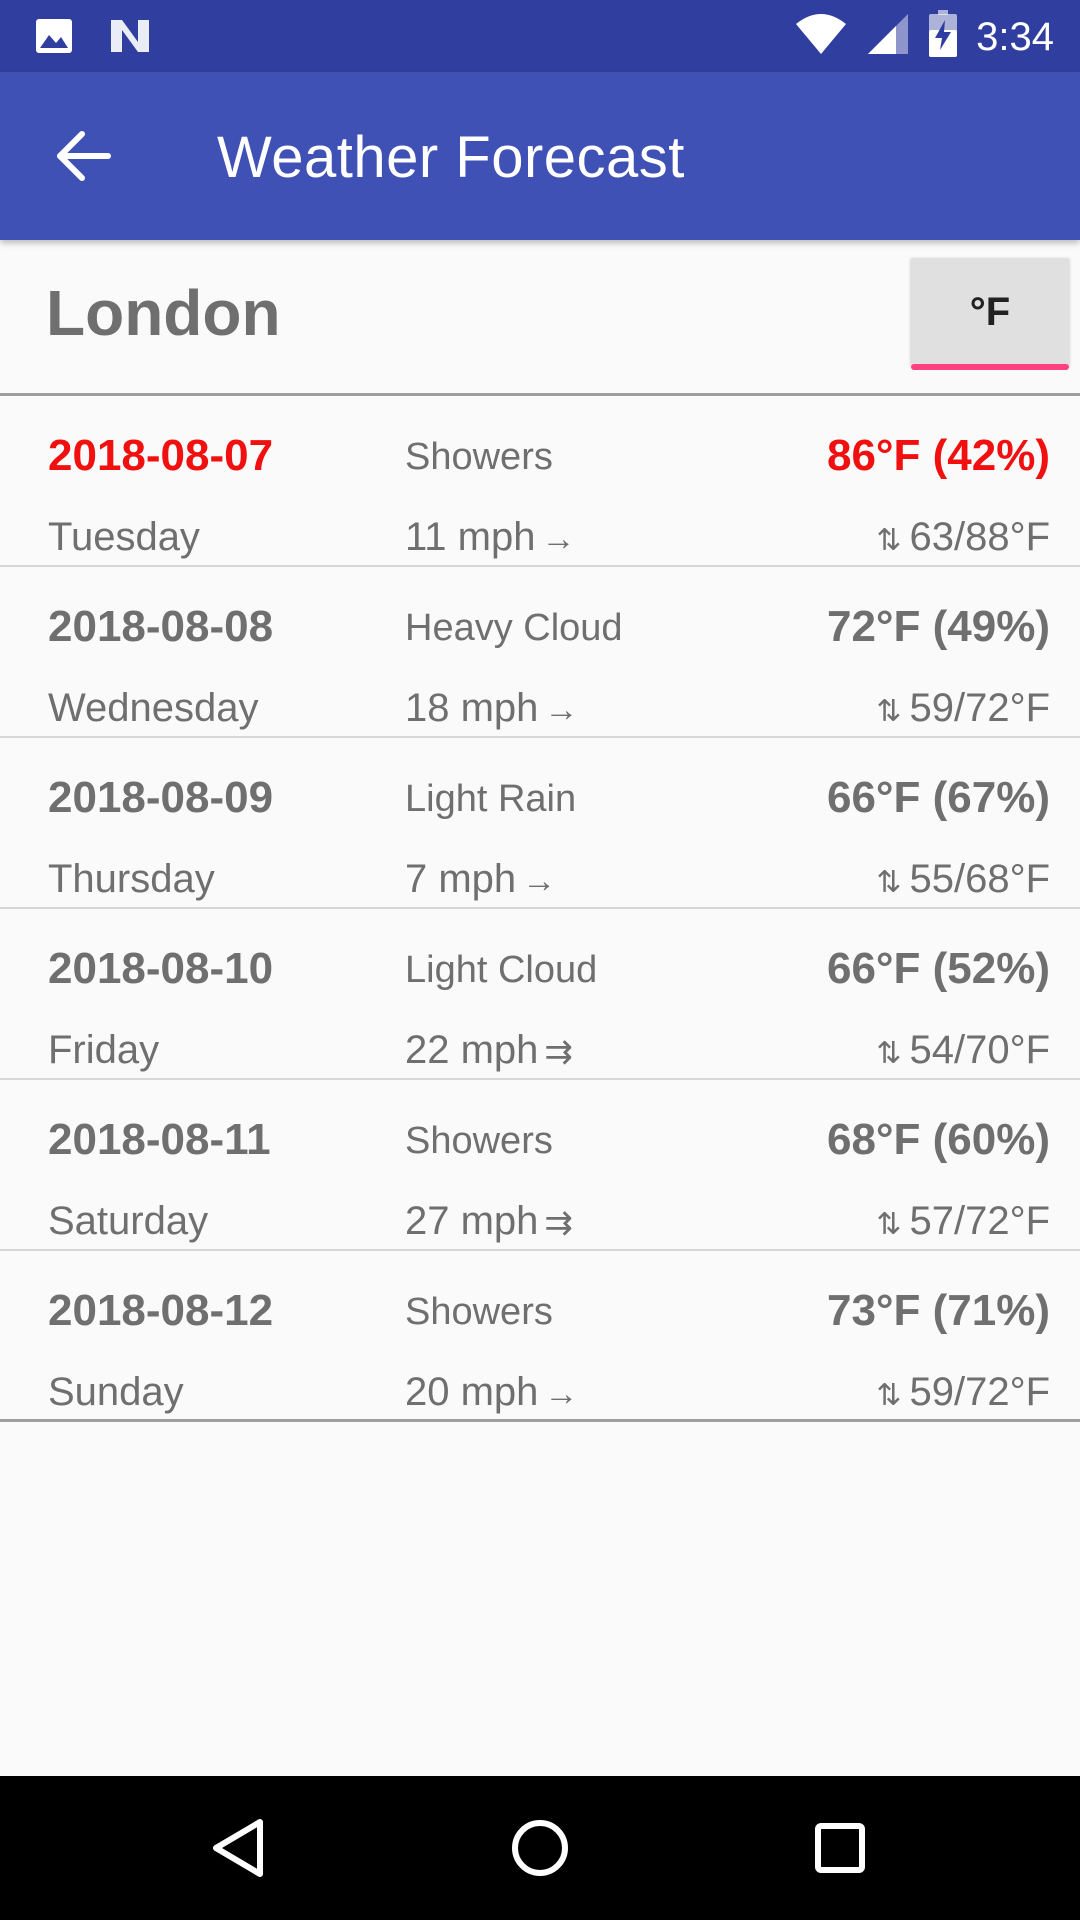 This screenshot has width=1080, height=1920. Describe the element at coordinates (963, 1221) in the screenshot. I see `forecast-range: ⇅ 57/72°F` at that location.